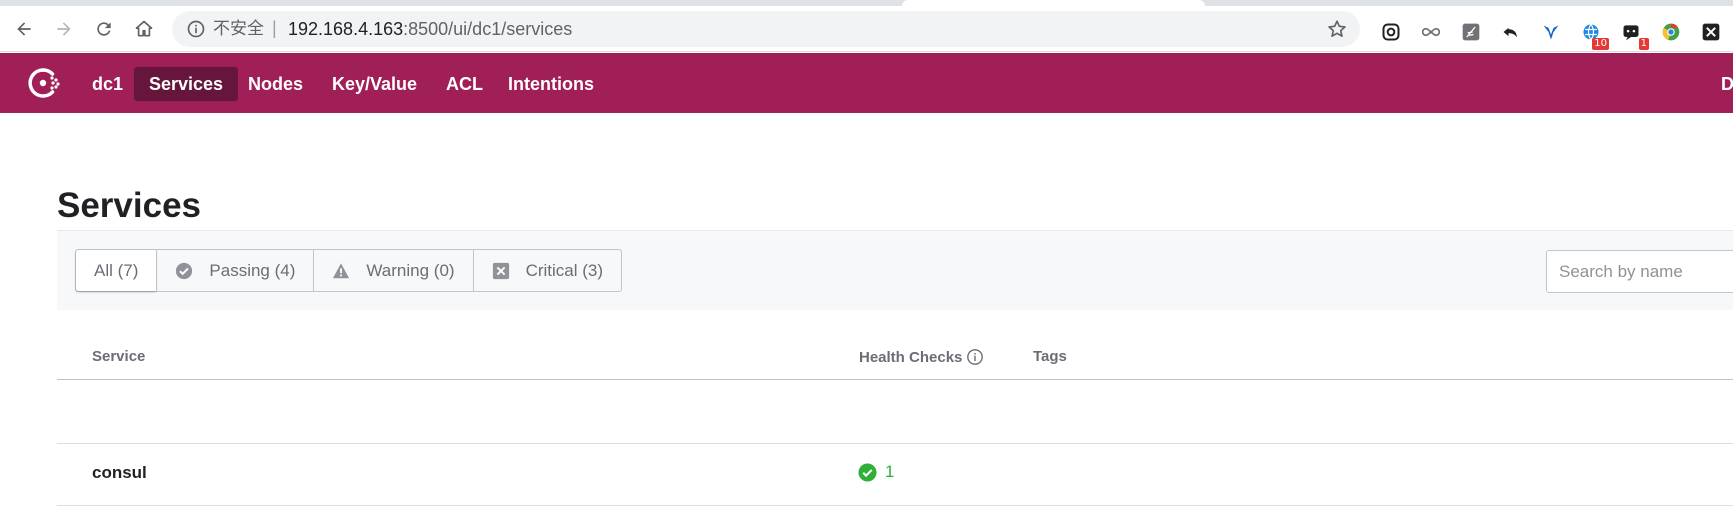  I want to click on home-button, so click(144, 29).